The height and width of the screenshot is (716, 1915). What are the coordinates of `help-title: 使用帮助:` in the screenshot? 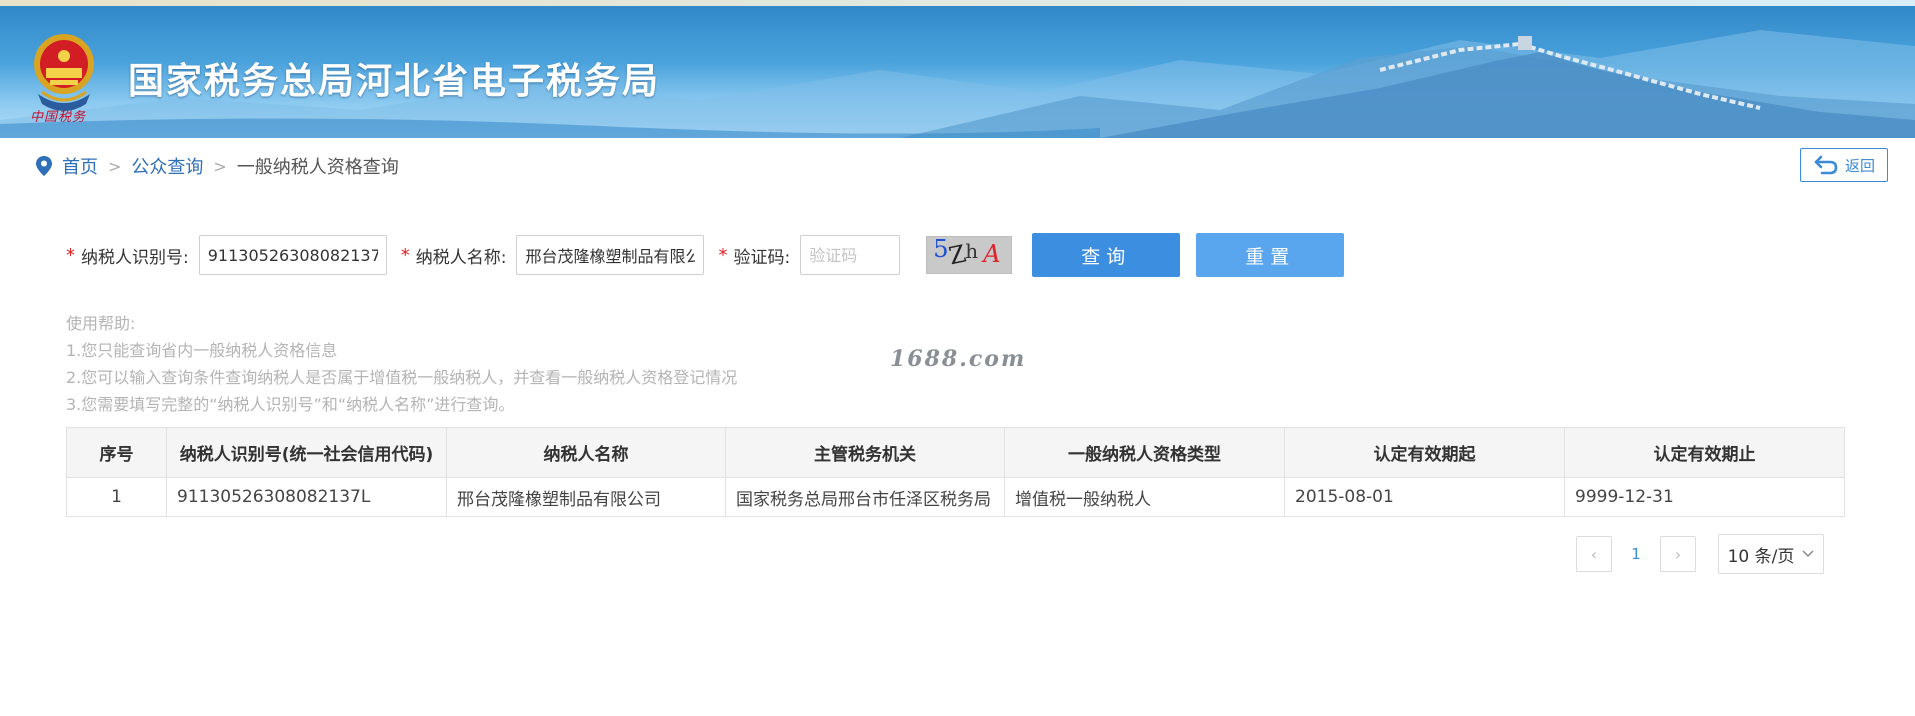 It's located at (101, 323).